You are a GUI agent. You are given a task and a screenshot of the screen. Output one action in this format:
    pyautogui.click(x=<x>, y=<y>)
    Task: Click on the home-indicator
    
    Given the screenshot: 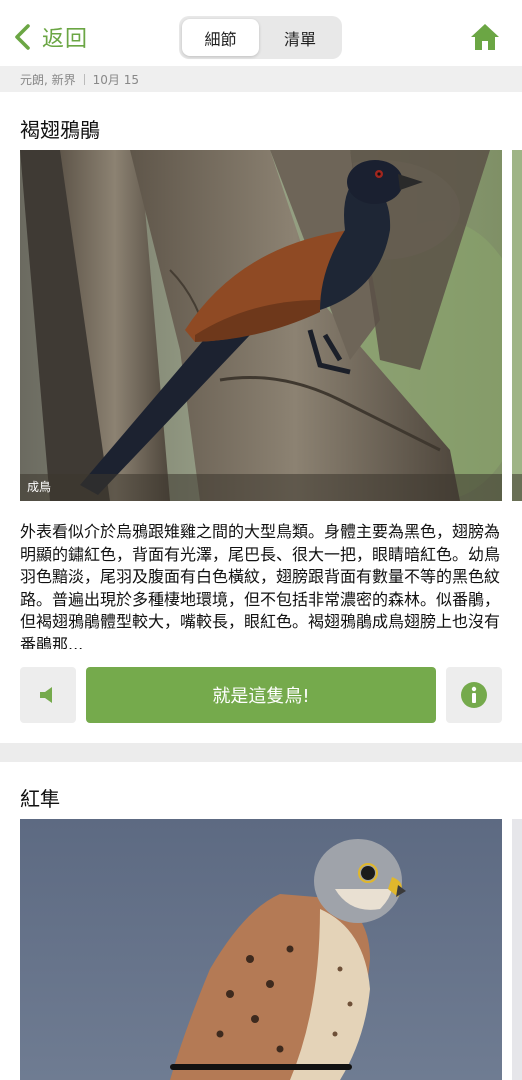 What is the action you would take?
    pyautogui.click(x=261, y=1067)
    